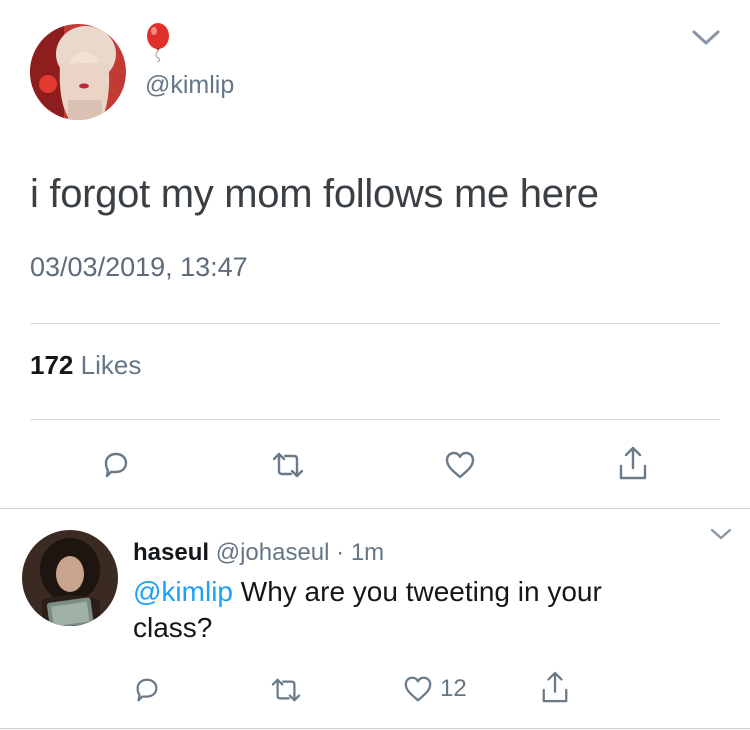  I want to click on likes-count: 172, so click(52, 365).